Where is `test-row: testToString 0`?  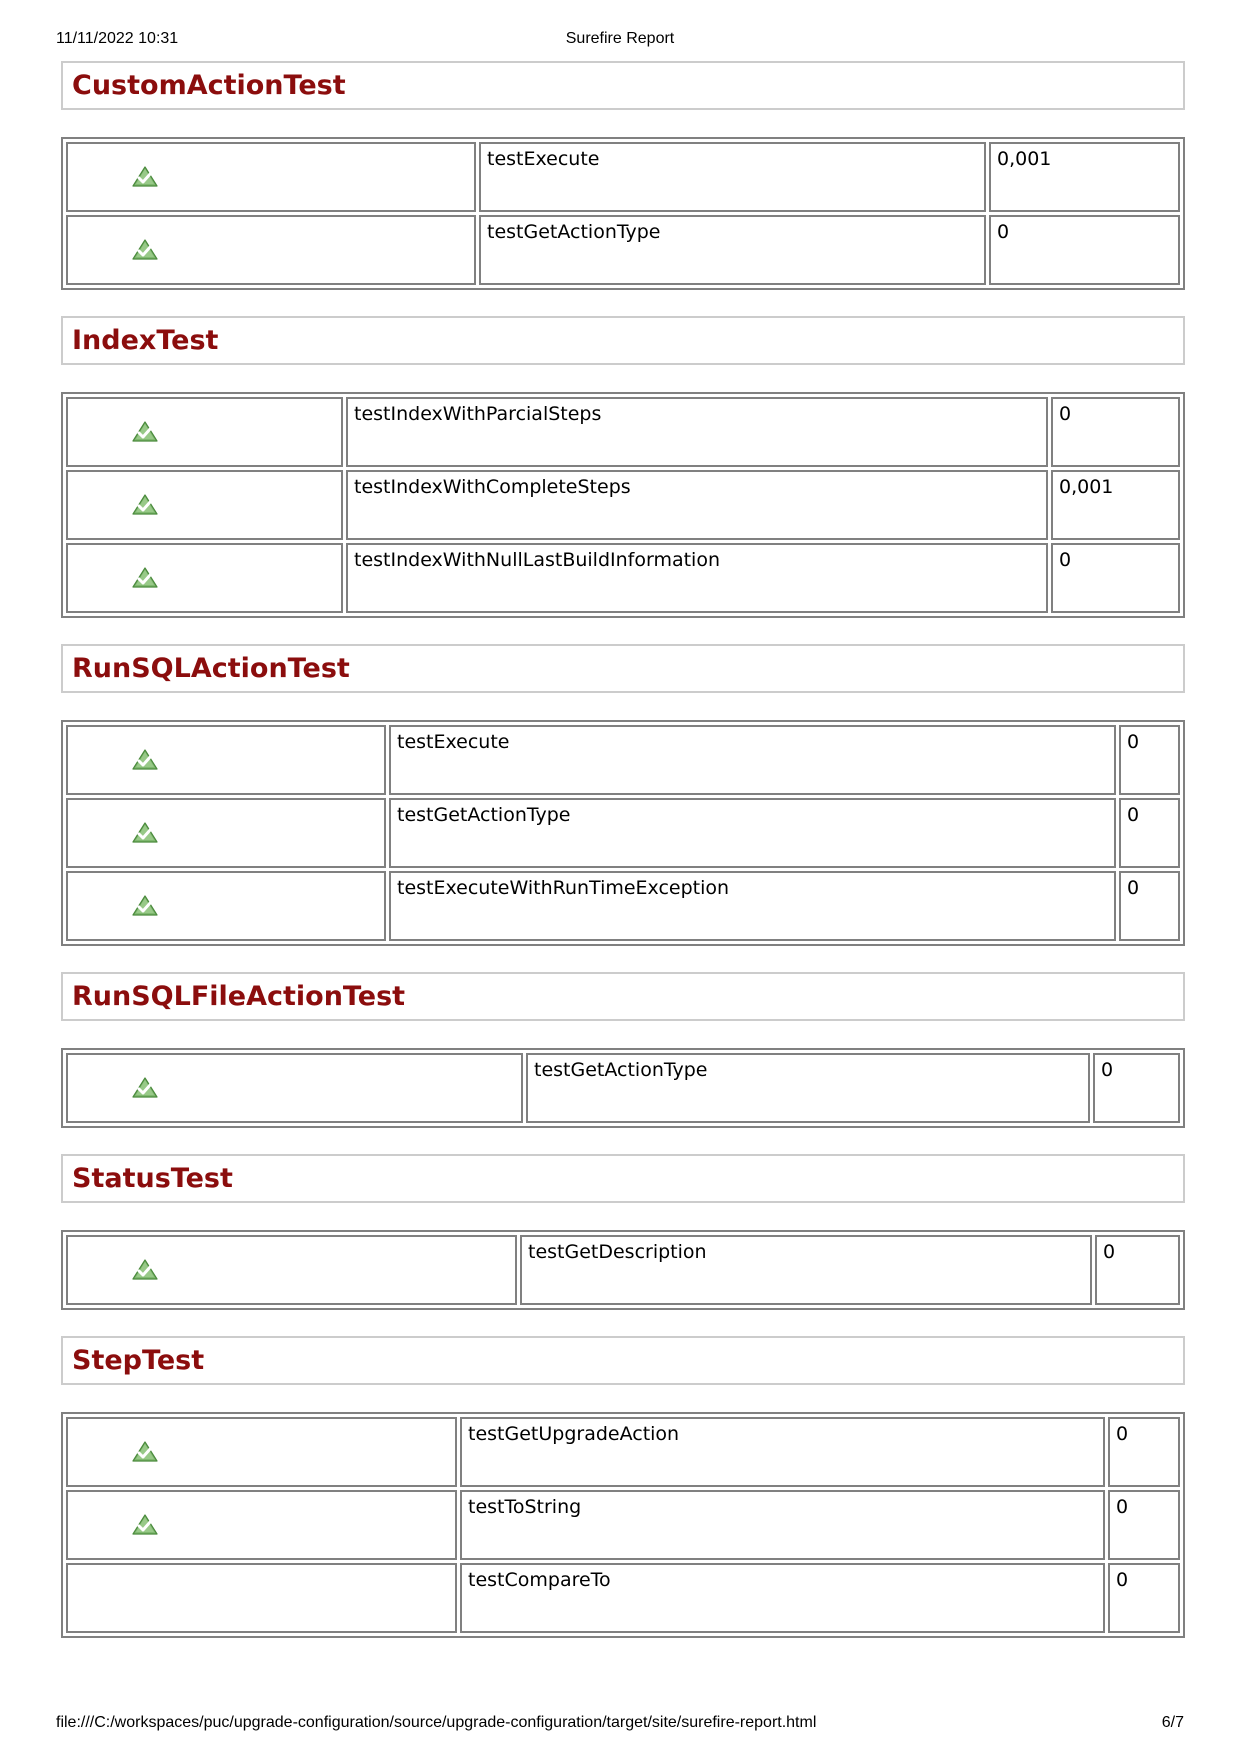 test-row: testToString 0 is located at coordinates (623, 1525).